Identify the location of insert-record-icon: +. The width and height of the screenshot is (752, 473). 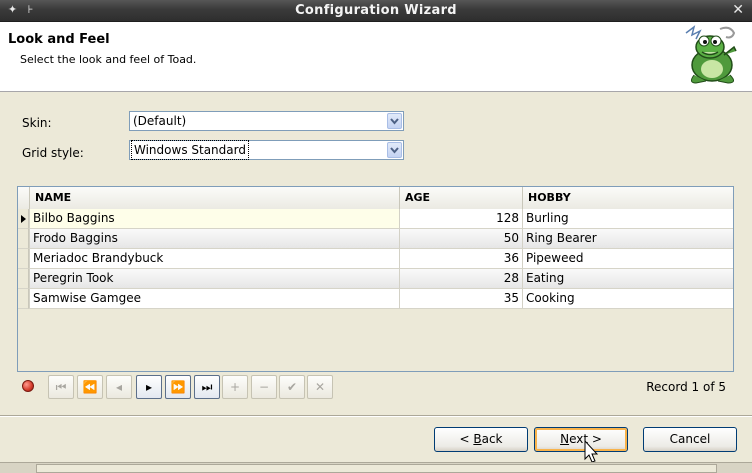
(235, 387).